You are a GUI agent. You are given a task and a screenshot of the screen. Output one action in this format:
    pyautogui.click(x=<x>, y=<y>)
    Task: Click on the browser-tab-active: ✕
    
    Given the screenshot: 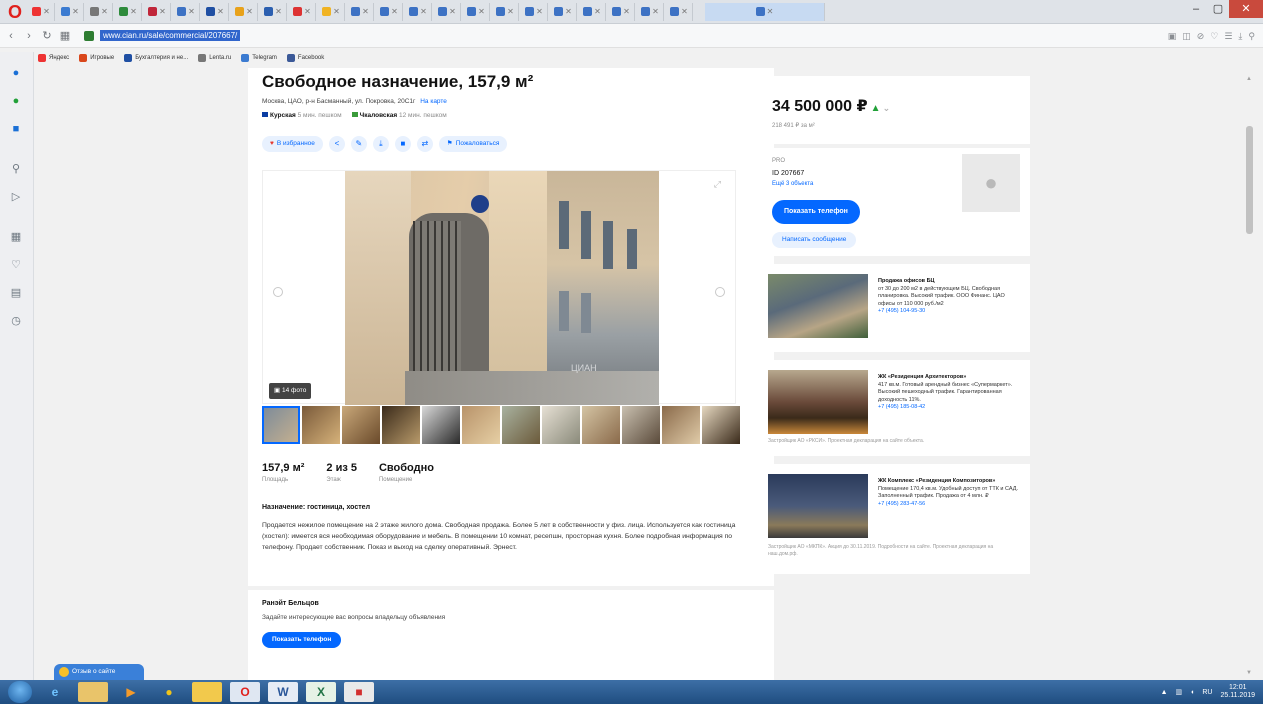 What is the action you would take?
    pyautogui.click(x=765, y=11)
    